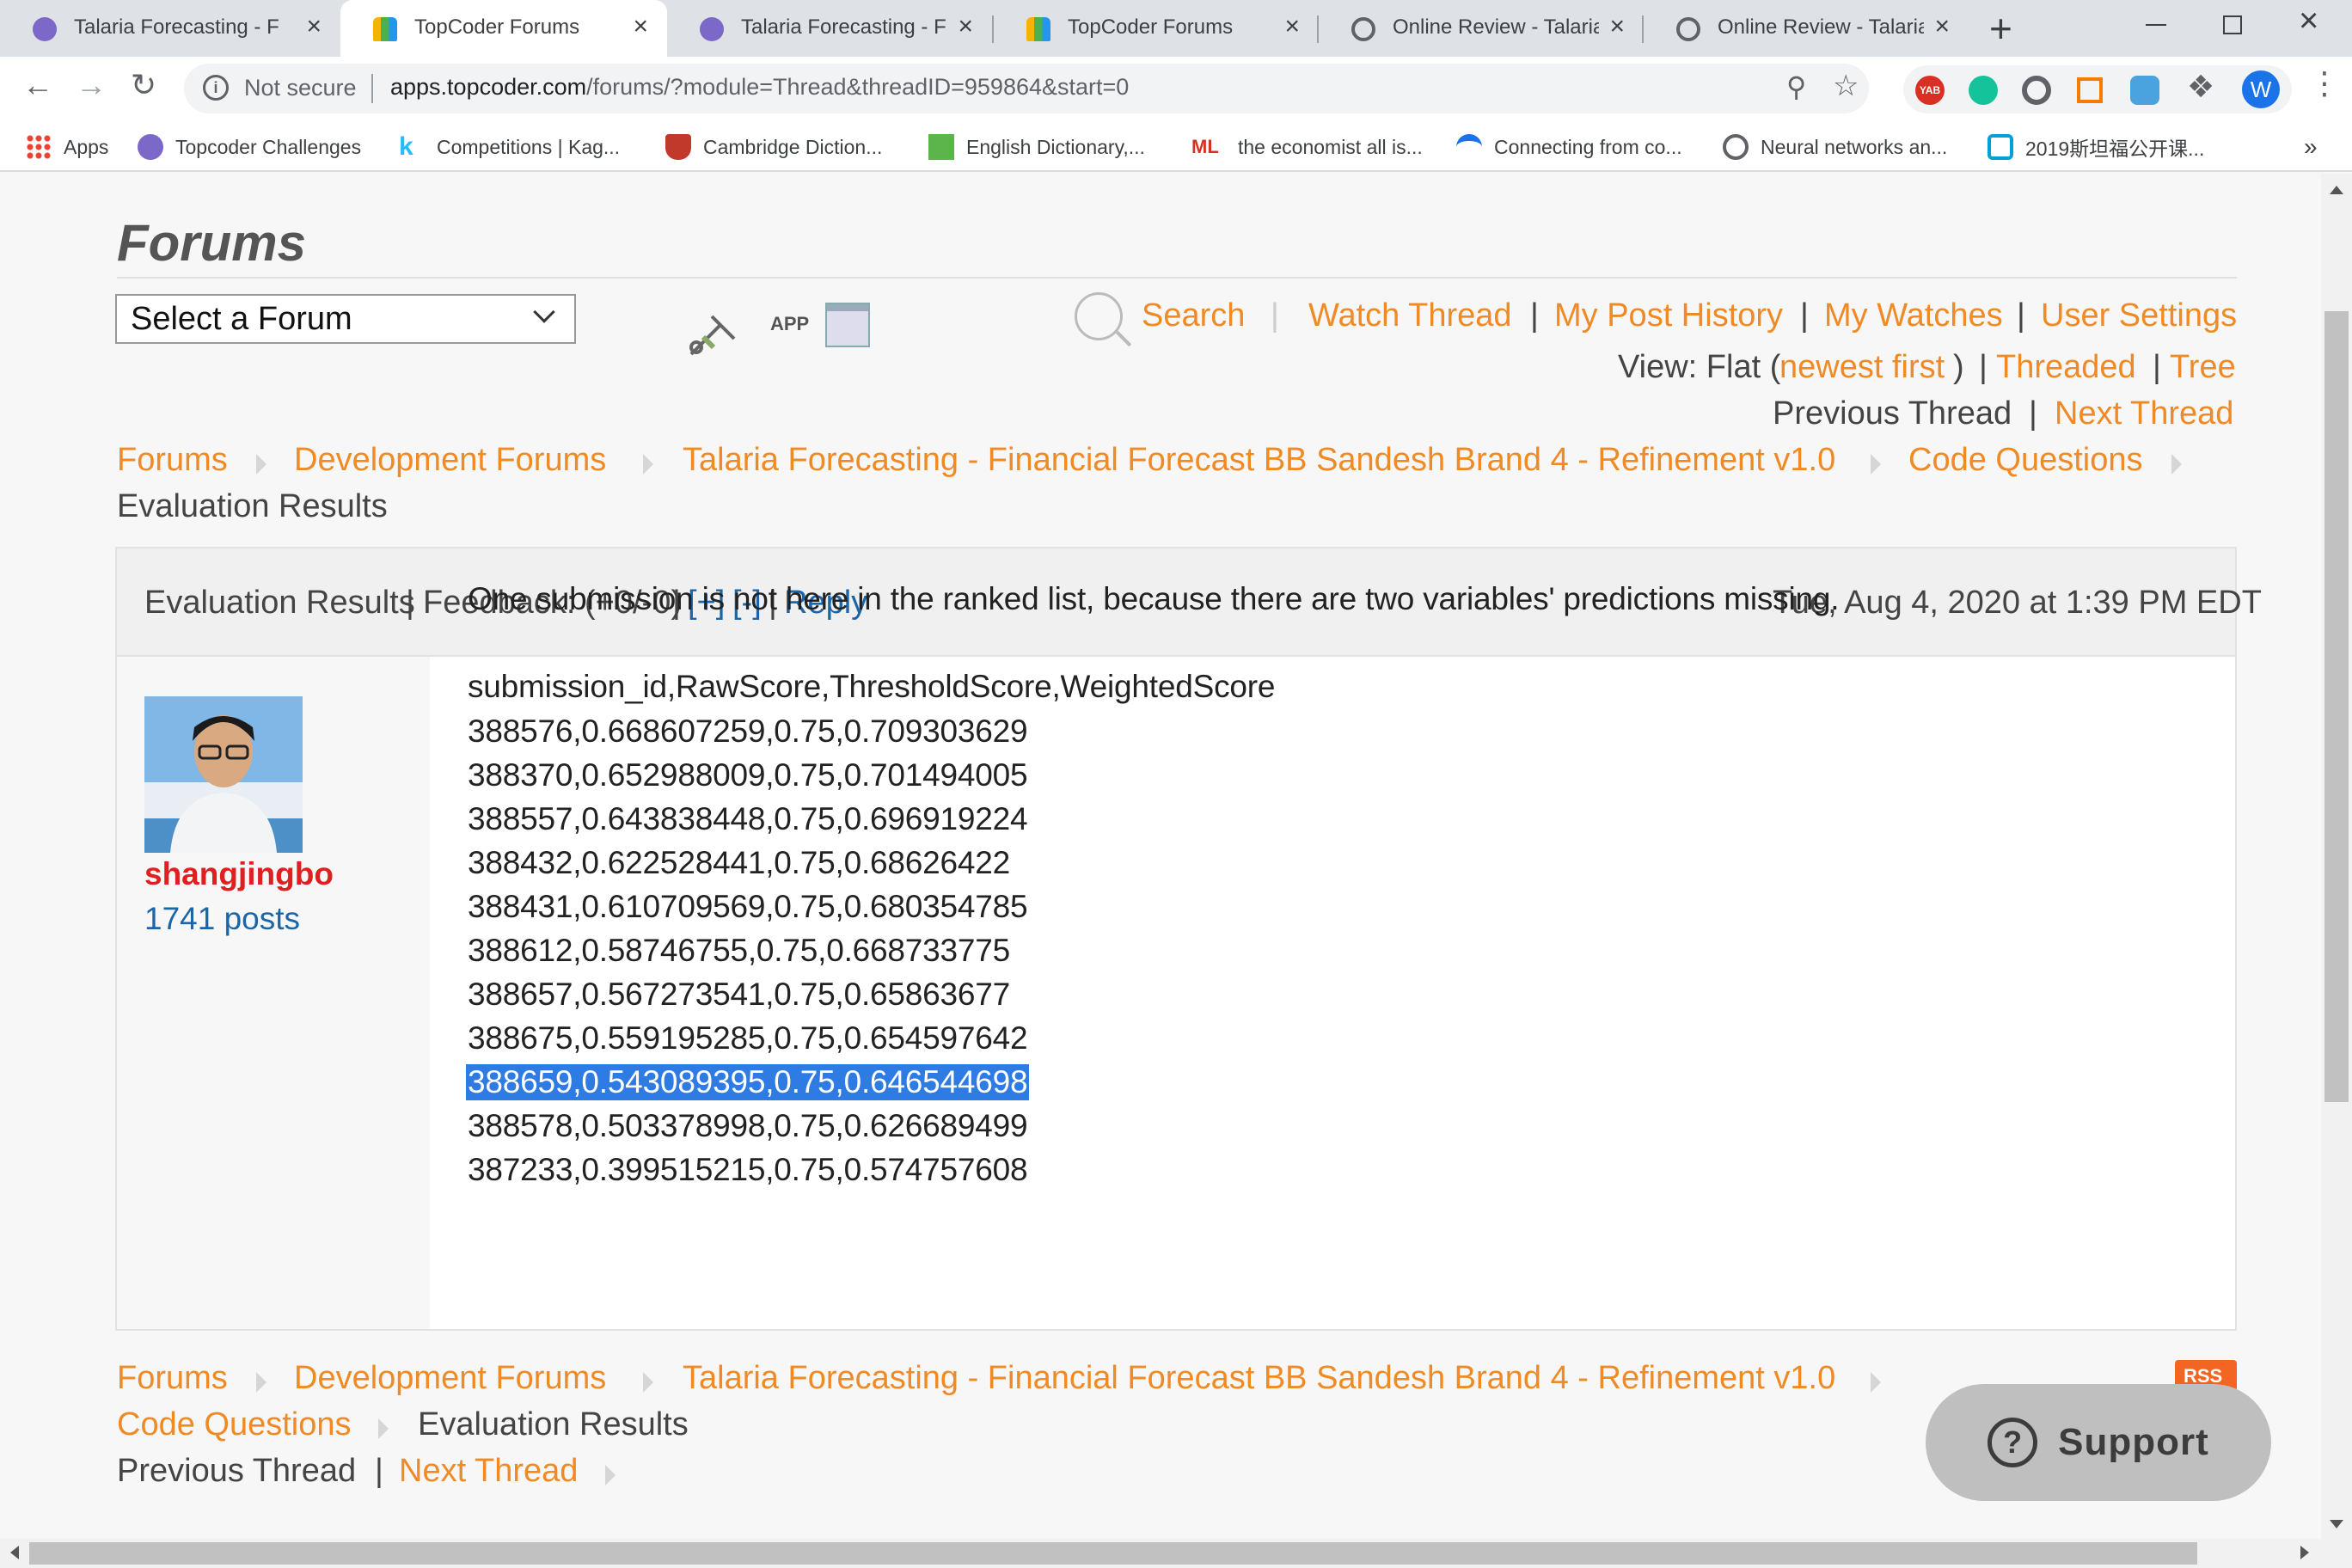 The width and height of the screenshot is (2352, 1568). I want to click on scroll-down-icon, so click(2336, 1524).